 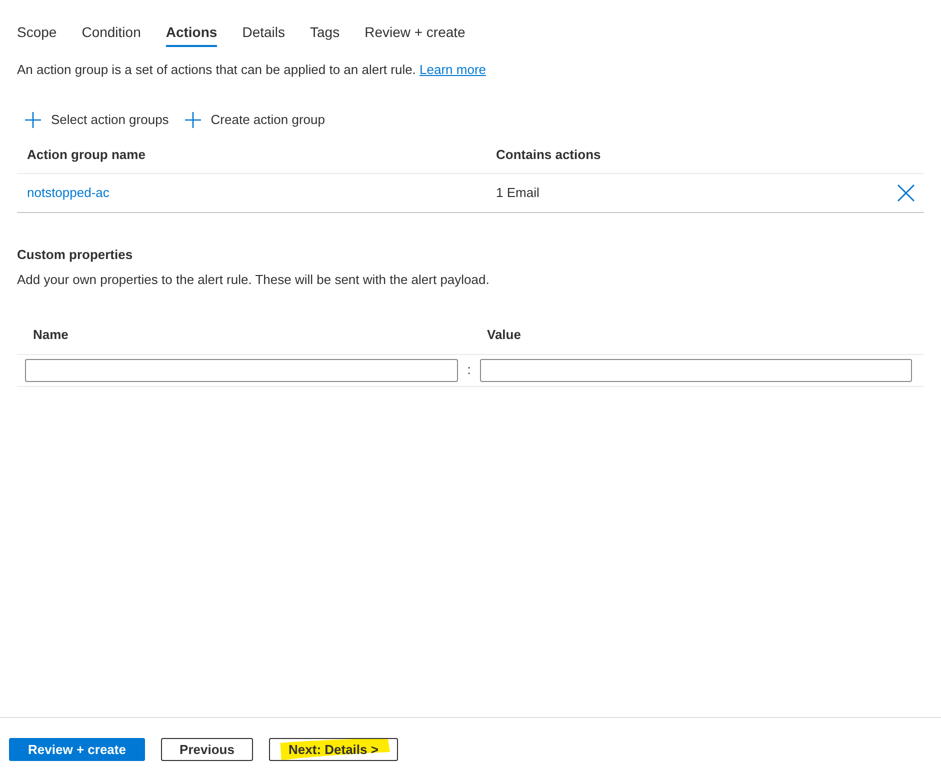 What do you see at coordinates (548, 155) in the screenshot?
I see `column-header: Contains actions` at bounding box center [548, 155].